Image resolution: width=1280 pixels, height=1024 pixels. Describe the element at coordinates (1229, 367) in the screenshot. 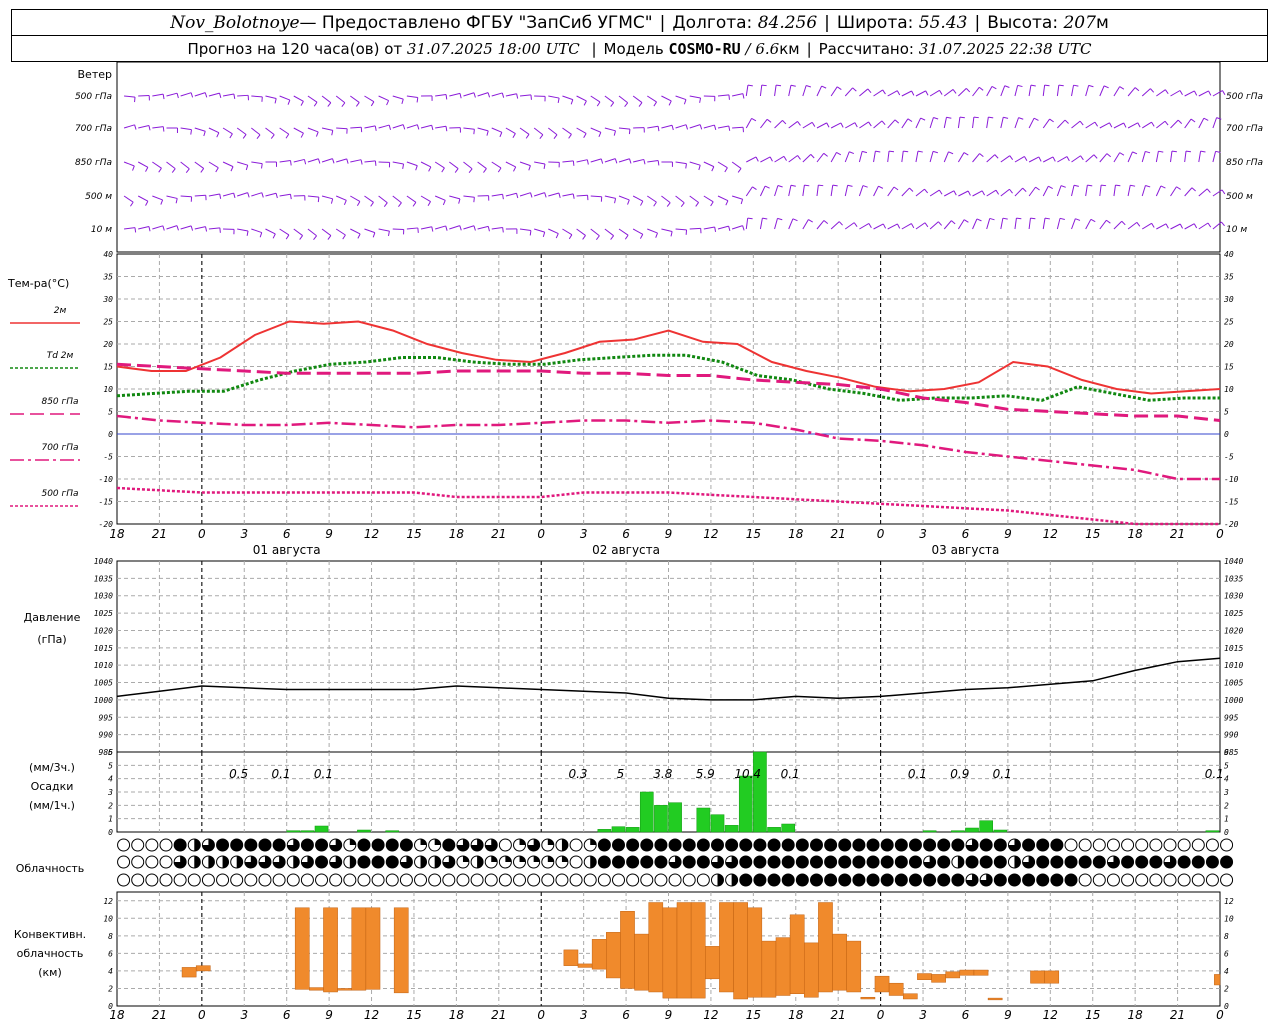

I see `temp-ytick-right: 15` at that location.